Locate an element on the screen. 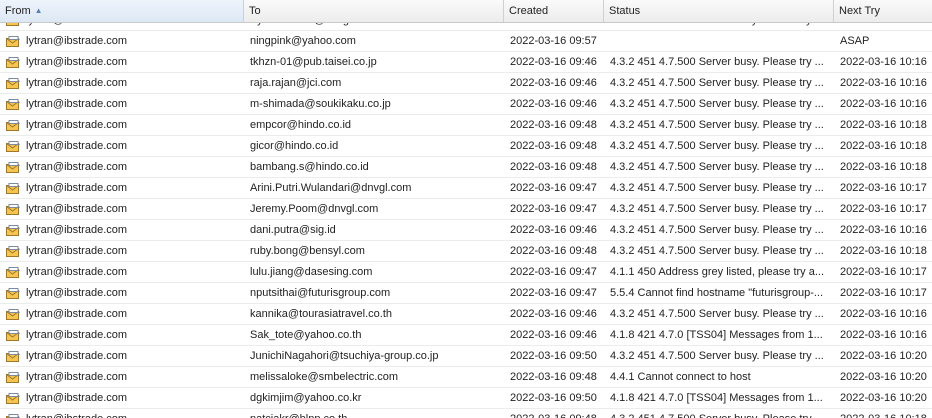 The height and width of the screenshot is (418, 932). cell-next-try: 2022-03-16 10:18 is located at coordinates (883, 251).